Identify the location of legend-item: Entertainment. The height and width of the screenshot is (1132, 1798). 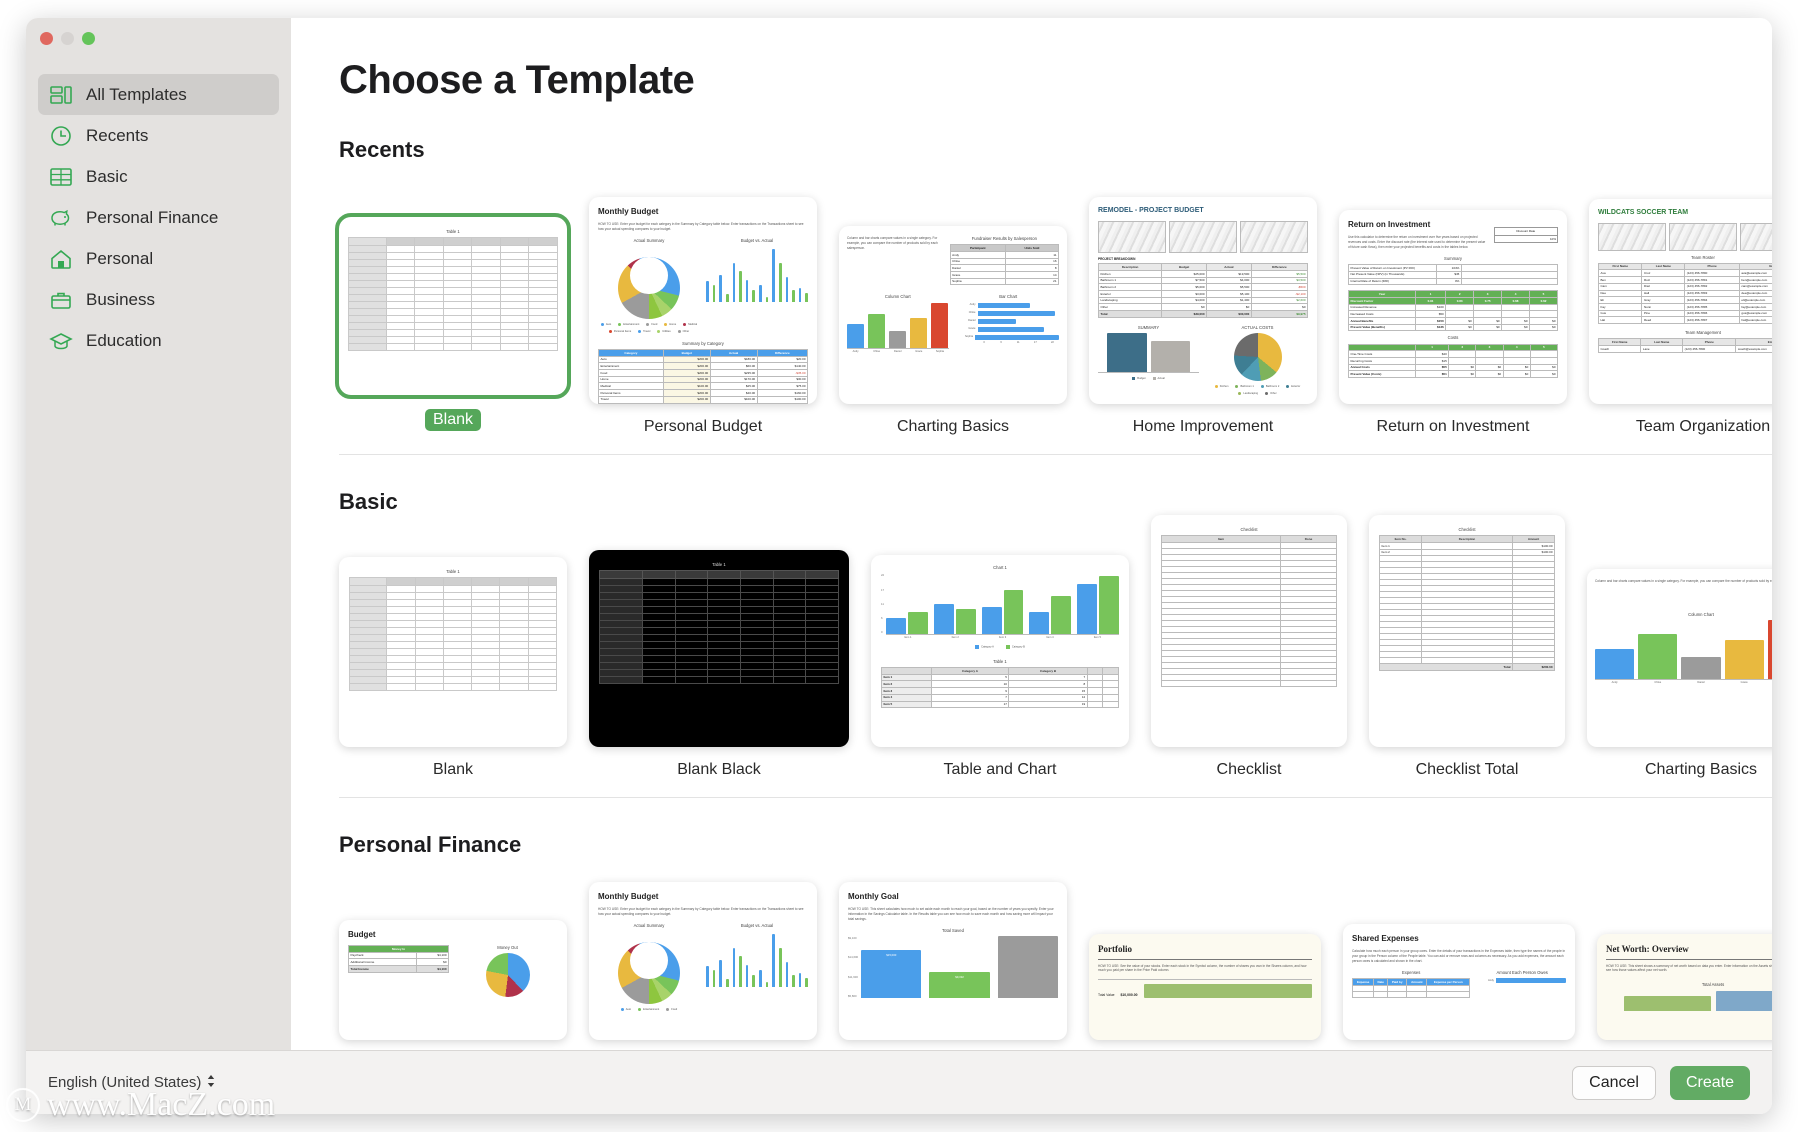
(628, 324).